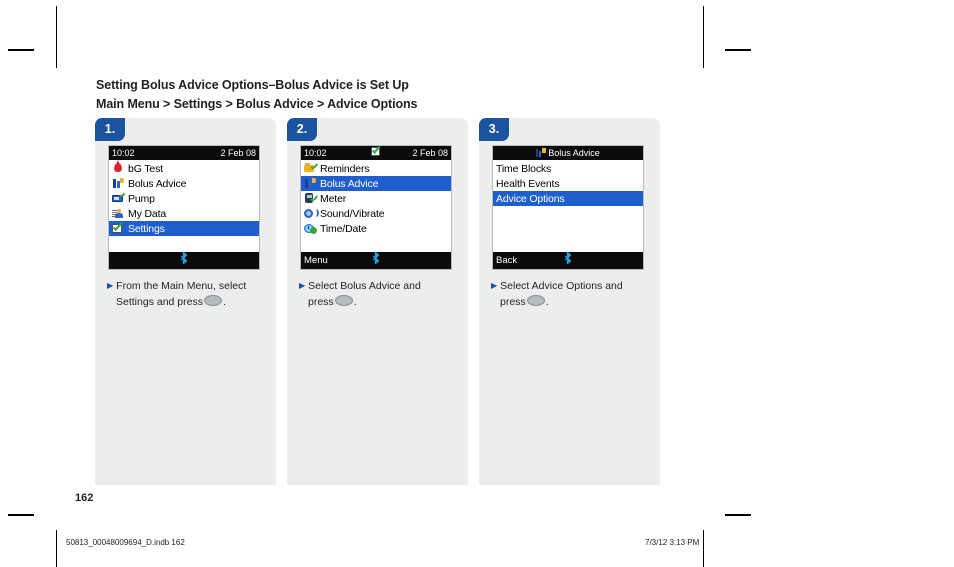  I want to click on crop-mark-bottom-right-vertical, so click(703, 548).